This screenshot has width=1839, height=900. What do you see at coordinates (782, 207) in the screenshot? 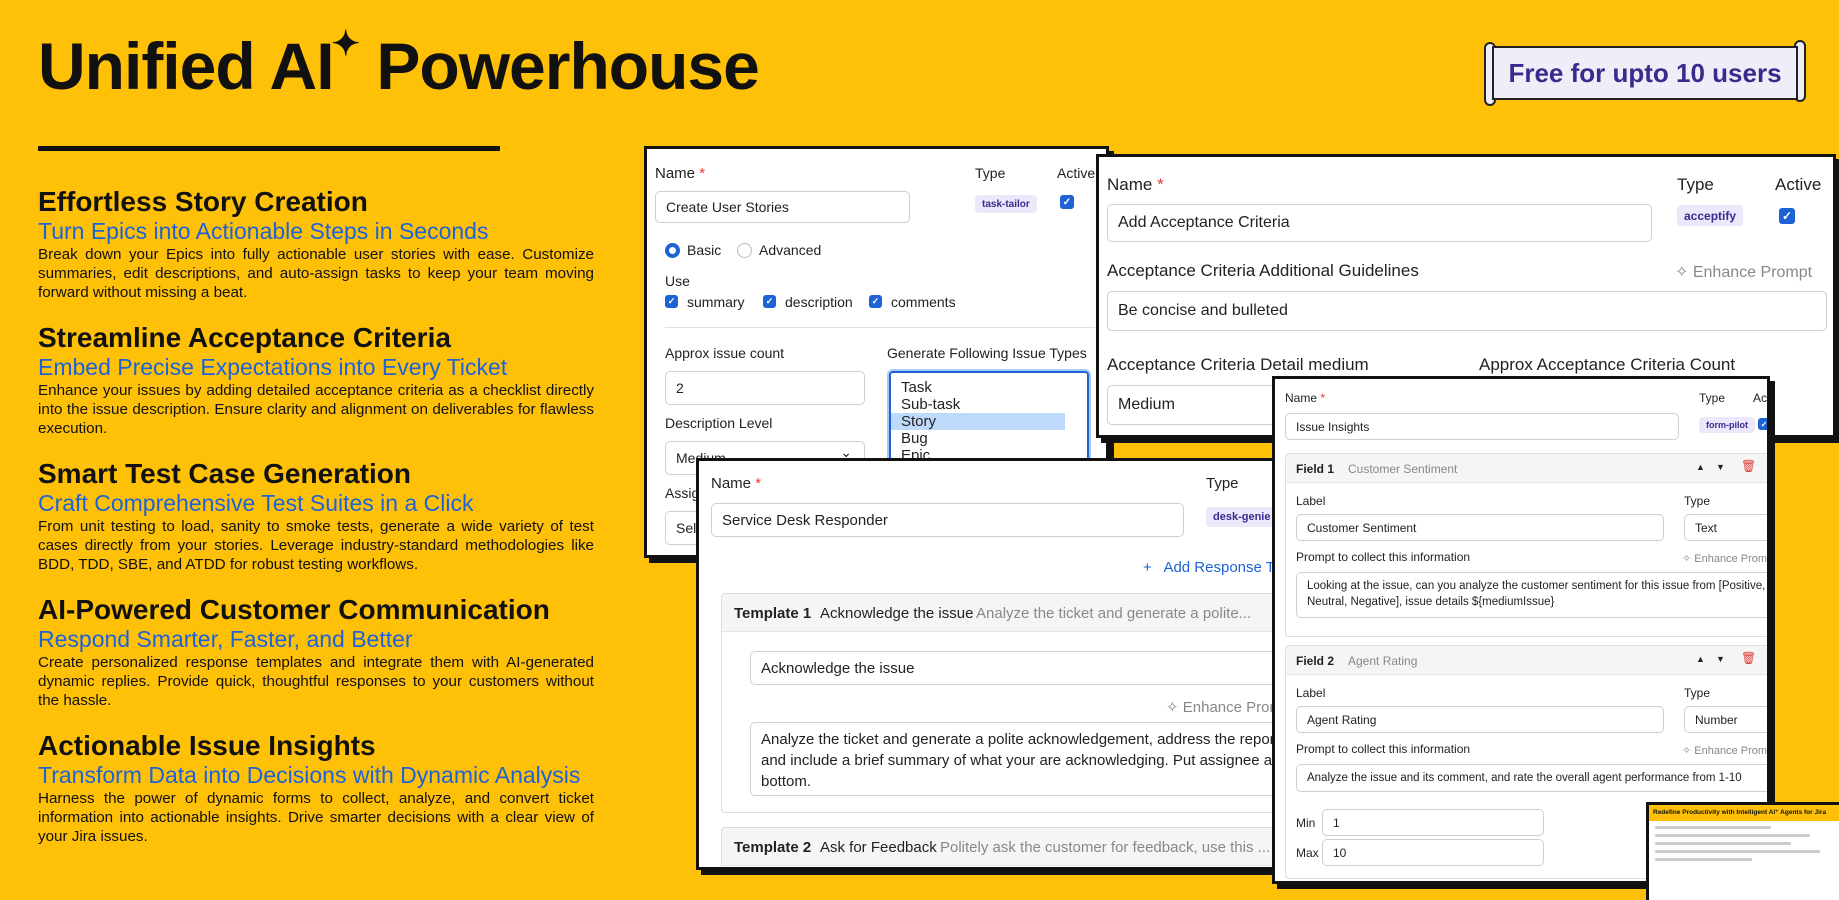
I see `name-input: Create User Stories` at bounding box center [782, 207].